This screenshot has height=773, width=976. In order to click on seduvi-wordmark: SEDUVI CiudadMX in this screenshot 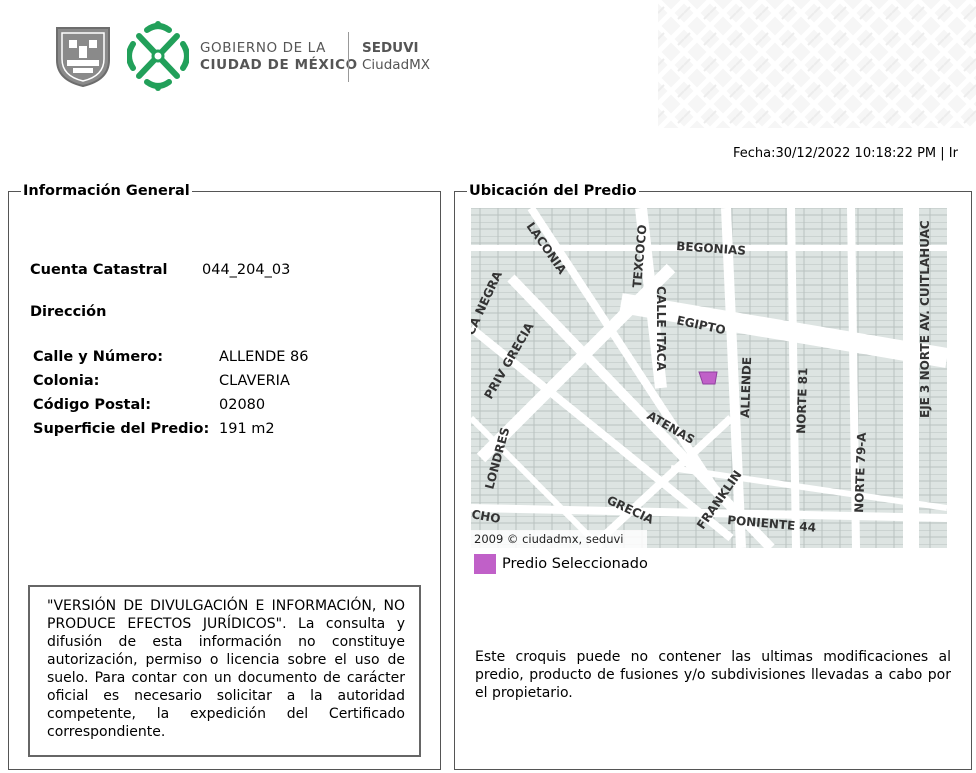, I will do `click(396, 57)`.